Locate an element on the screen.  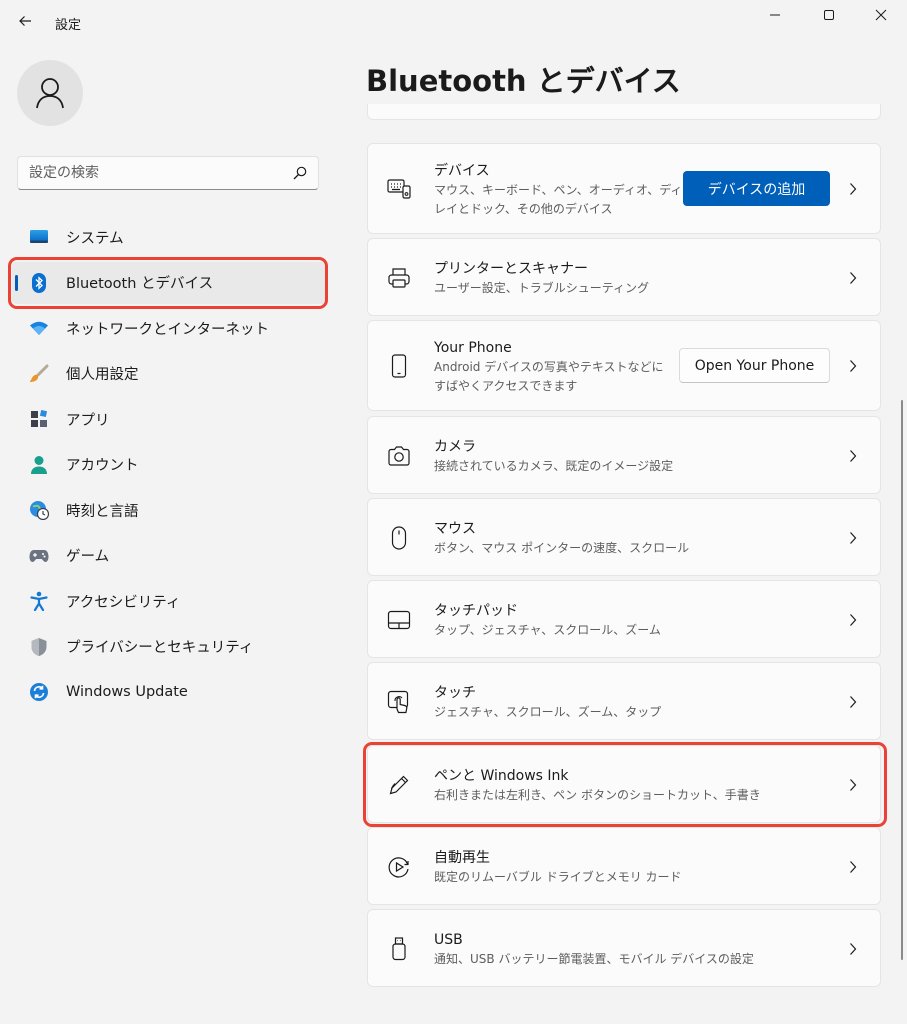
avatar is located at coordinates (50, 93).